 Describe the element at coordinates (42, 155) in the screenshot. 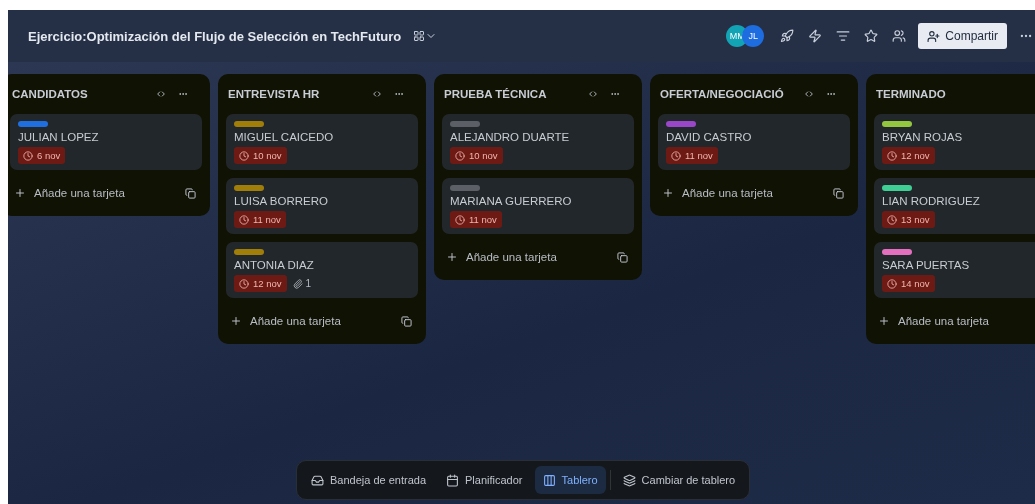

I see `due-date-badge: 6 nov` at that location.